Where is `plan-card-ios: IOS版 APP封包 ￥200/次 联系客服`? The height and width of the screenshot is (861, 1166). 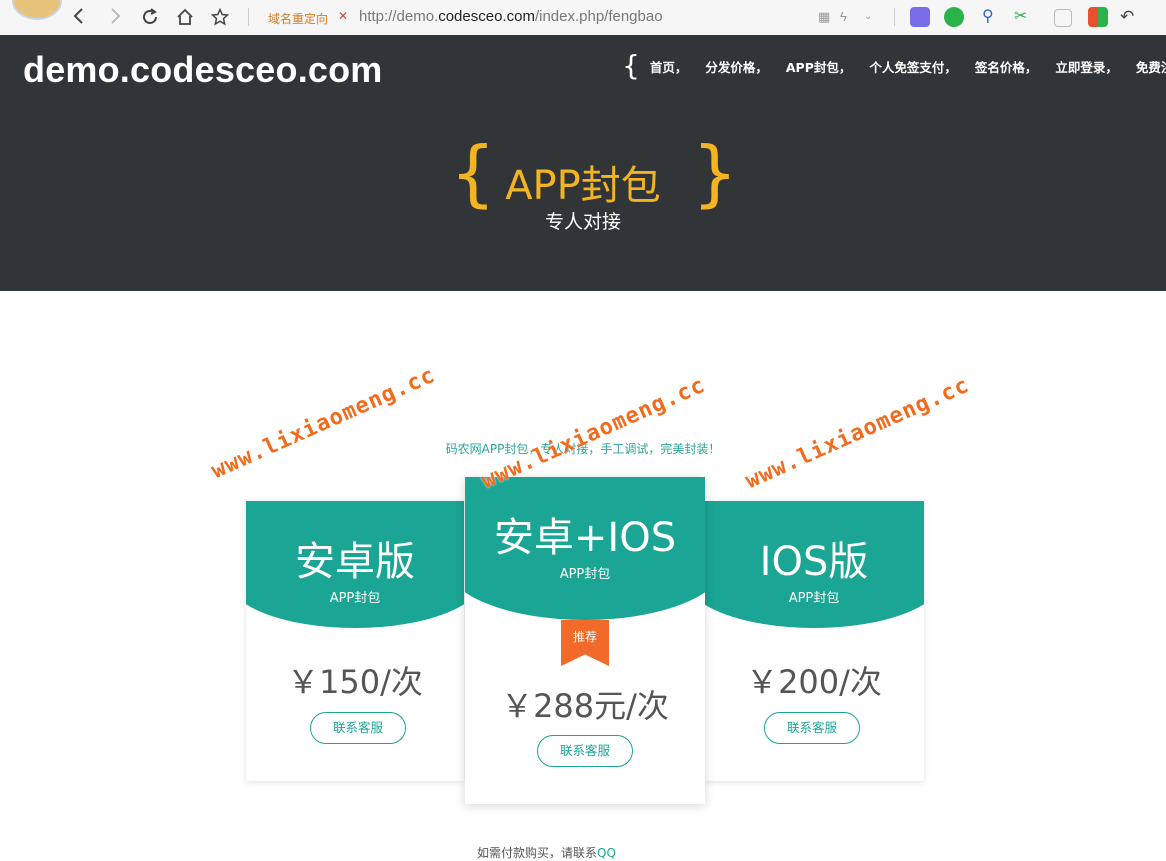 plan-card-ios: IOS版 APP封包 ￥200/次 联系客服 is located at coordinates (814, 641).